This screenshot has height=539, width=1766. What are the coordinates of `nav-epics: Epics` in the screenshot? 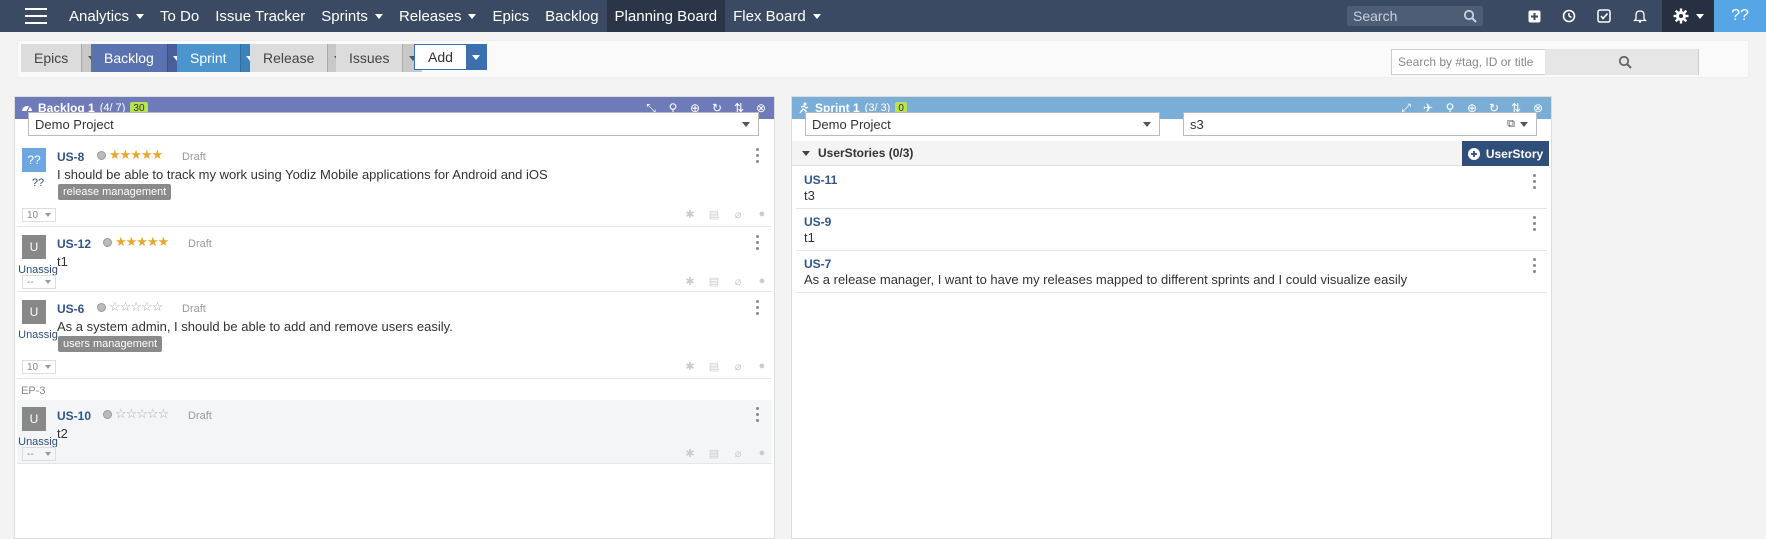 It's located at (510, 16).